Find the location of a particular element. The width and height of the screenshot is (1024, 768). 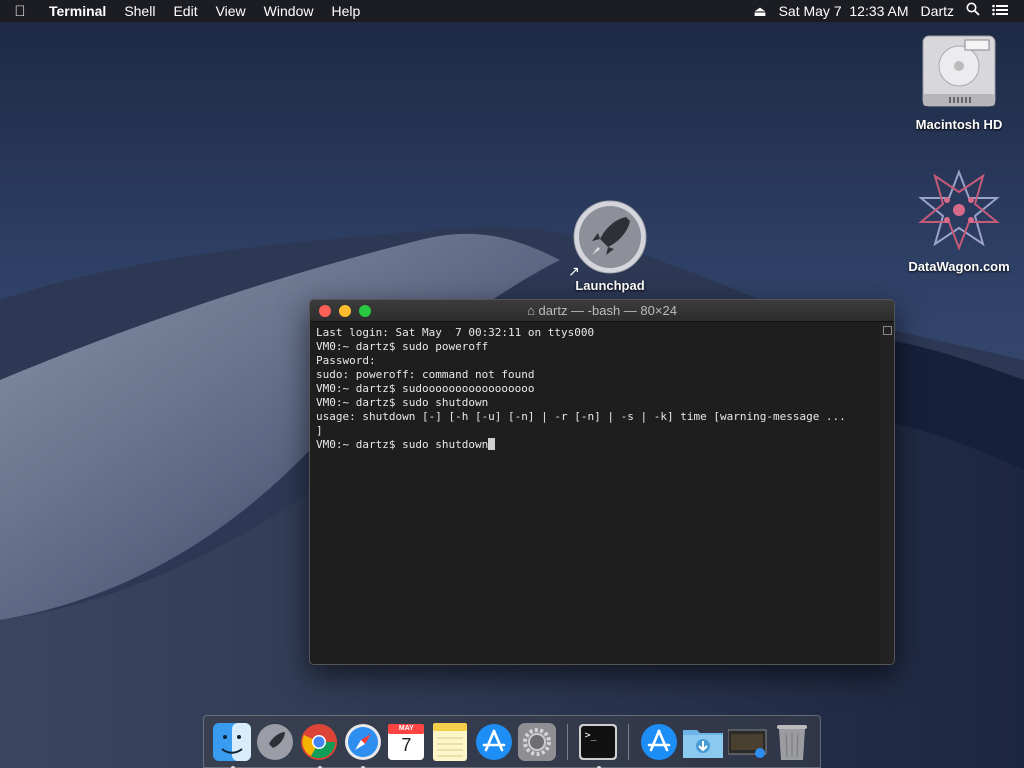

notification-center-icon is located at coordinates (1000, 11).